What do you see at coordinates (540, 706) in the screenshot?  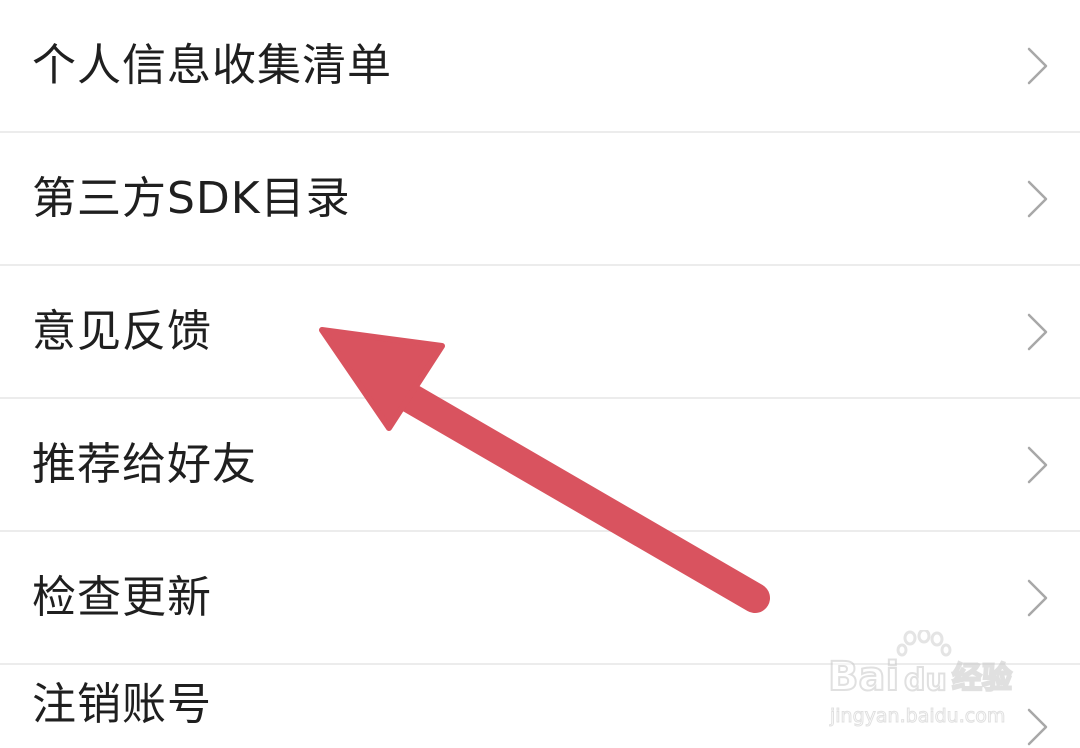 I see `menu-item-delete-account: 注销账号` at bounding box center [540, 706].